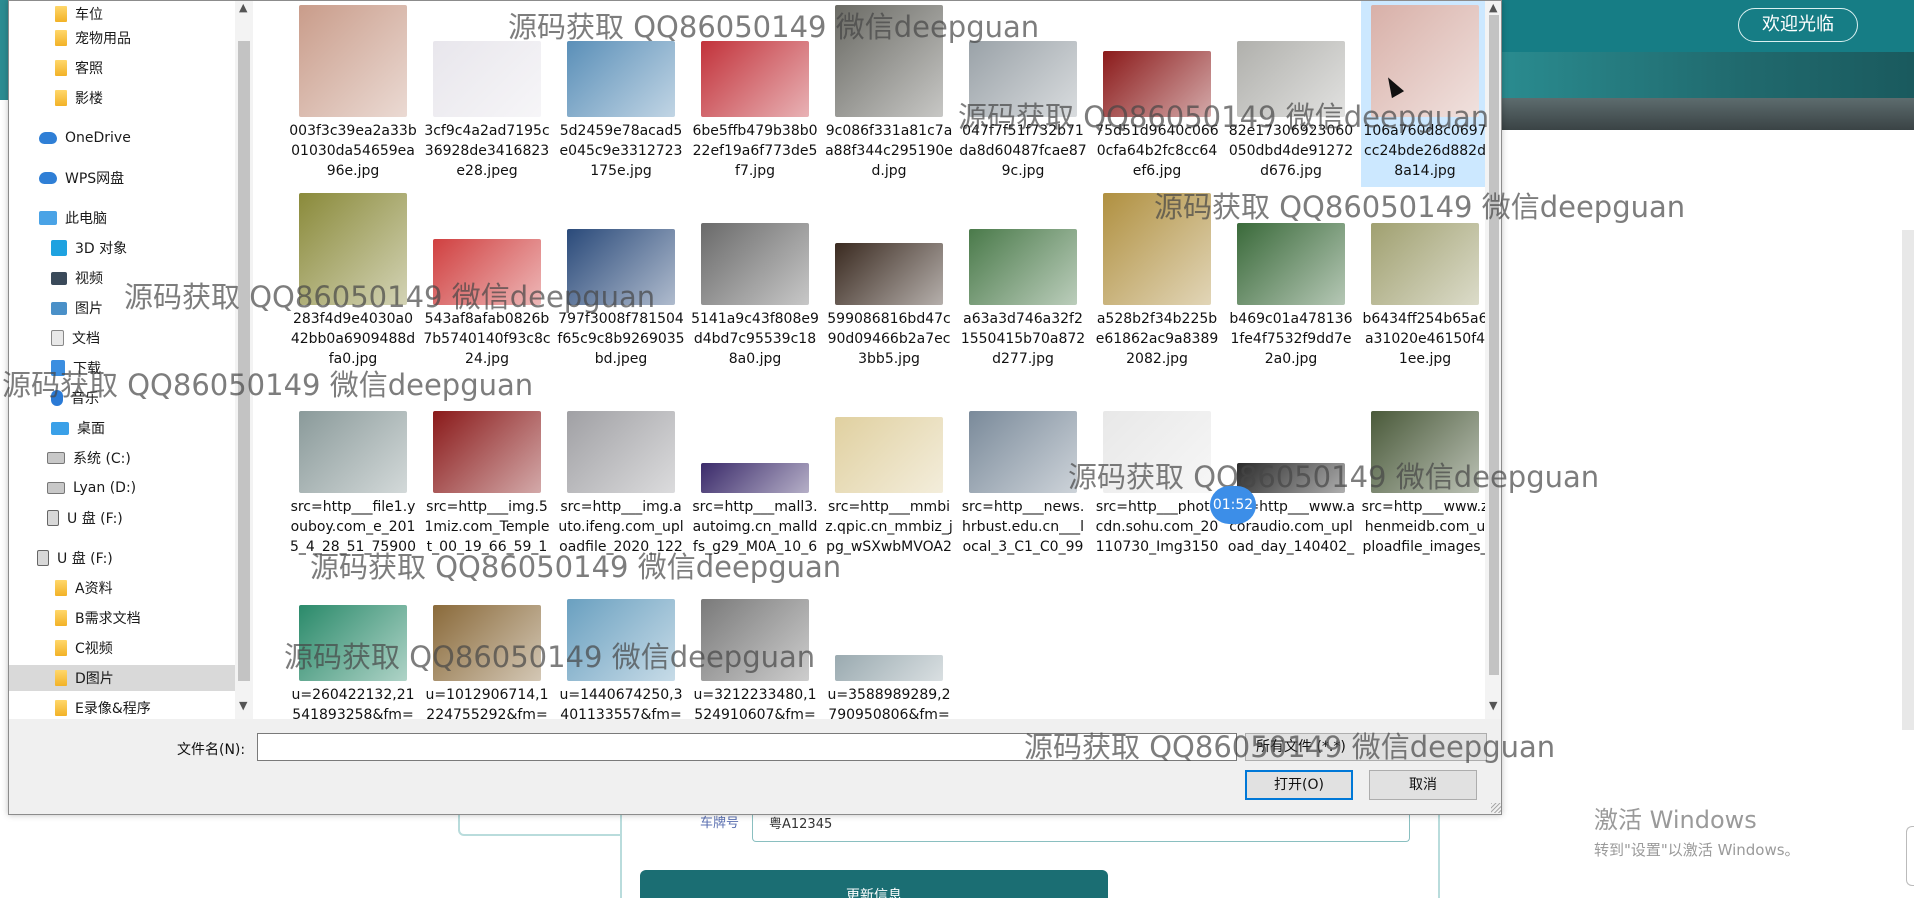 The image size is (1914, 898). What do you see at coordinates (487, 642) in the screenshot?
I see `file-item: u=1012906714,1224755292&fm=26&gp=0.jpg` at bounding box center [487, 642].